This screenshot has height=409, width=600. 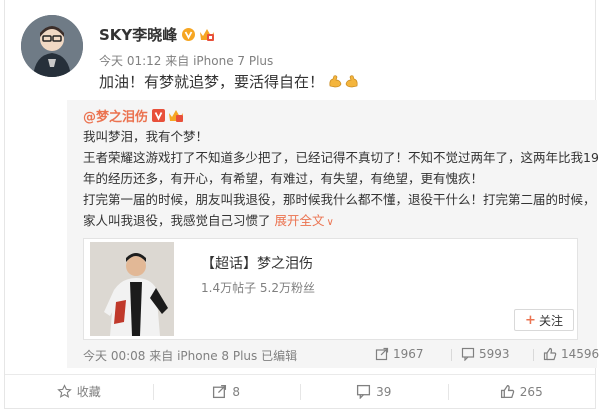 What do you see at coordinates (88, 392) in the screenshot?
I see `favorite-label: 收藏` at bounding box center [88, 392].